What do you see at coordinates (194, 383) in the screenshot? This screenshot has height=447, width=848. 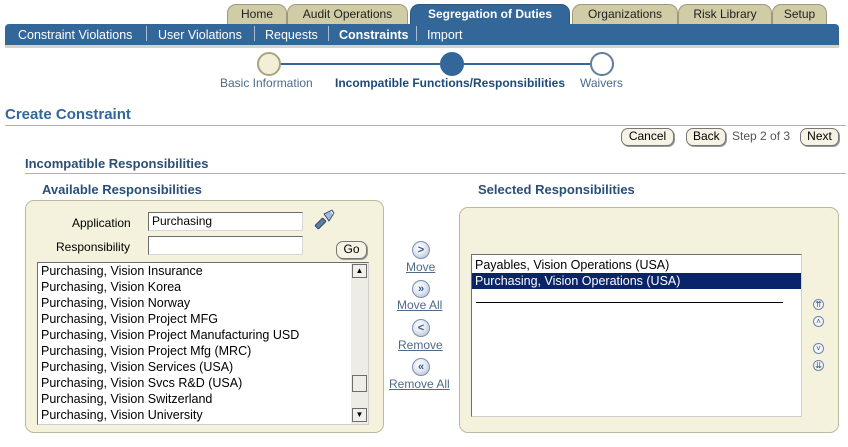 I see `list-item: Purchasing, Vision Svcs R&D (USA)` at bounding box center [194, 383].